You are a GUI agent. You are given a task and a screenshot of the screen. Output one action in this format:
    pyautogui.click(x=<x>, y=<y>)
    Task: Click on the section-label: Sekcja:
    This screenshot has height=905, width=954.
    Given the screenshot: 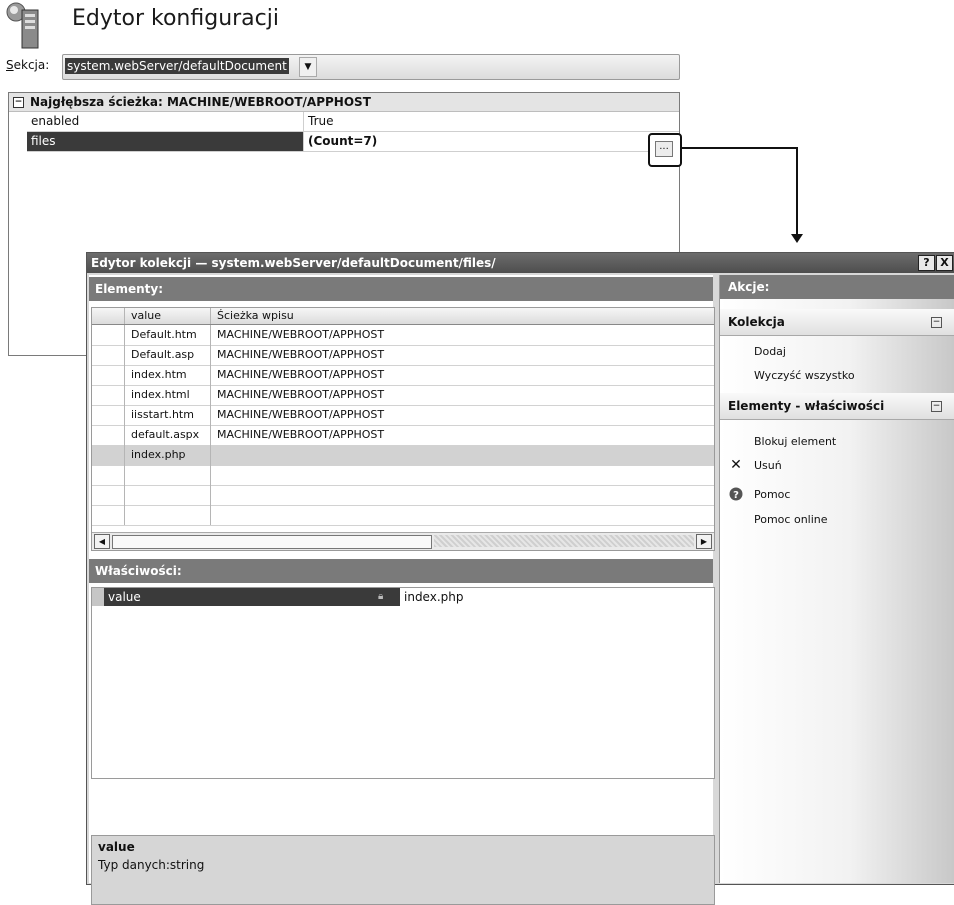 What is the action you would take?
    pyautogui.click(x=28, y=65)
    